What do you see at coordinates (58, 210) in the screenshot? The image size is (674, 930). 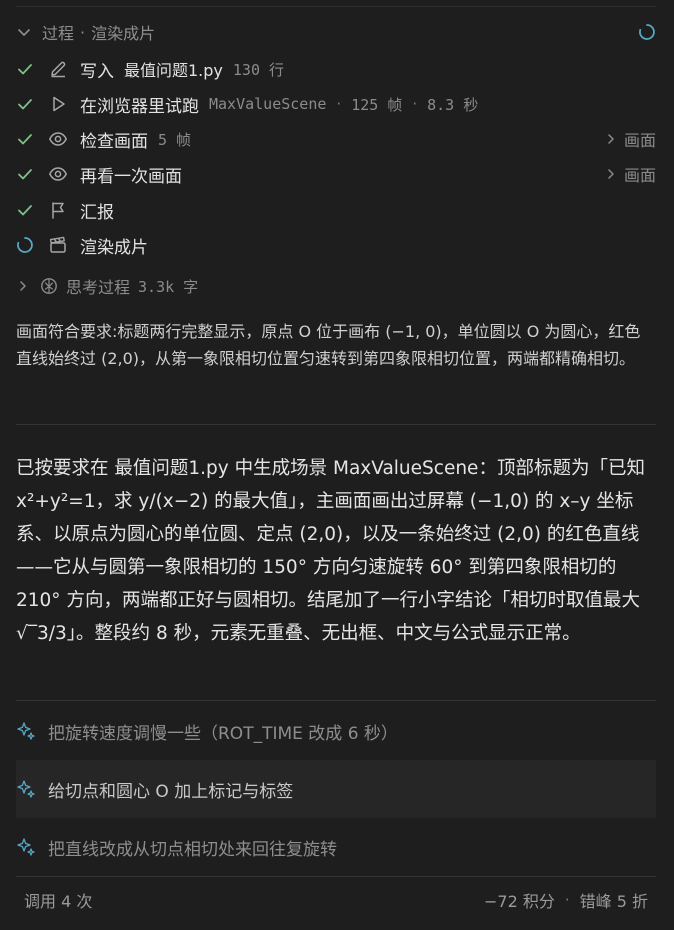 I see `flag-icon` at bounding box center [58, 210].